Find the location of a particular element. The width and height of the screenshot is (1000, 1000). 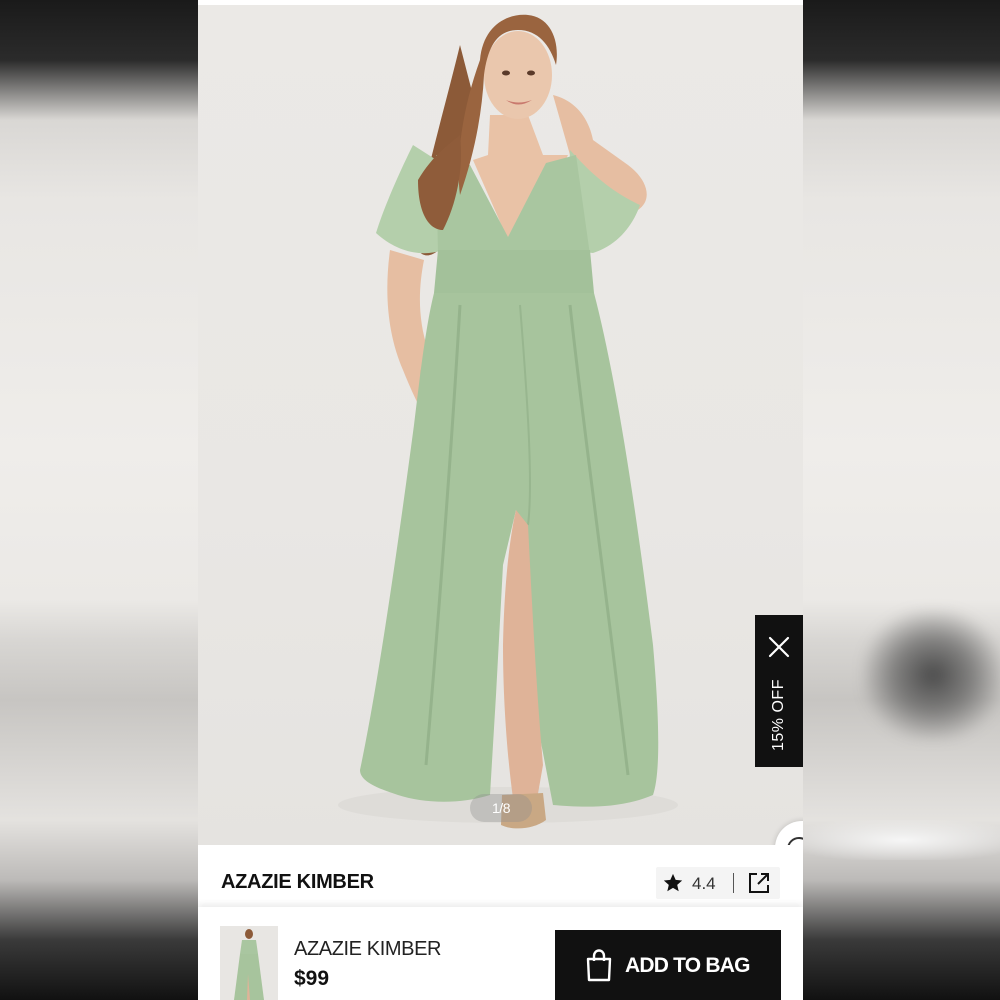

product-title: AZAZIE KIMBER is located at coordinates (297, 882).